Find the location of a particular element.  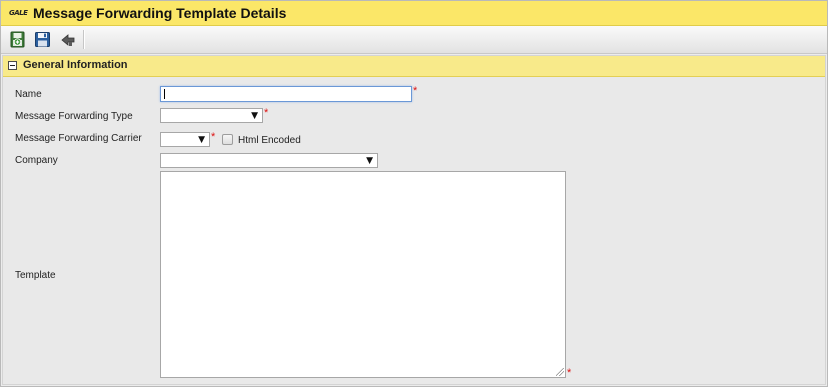

toolbar is located at coordinates (414, 40).